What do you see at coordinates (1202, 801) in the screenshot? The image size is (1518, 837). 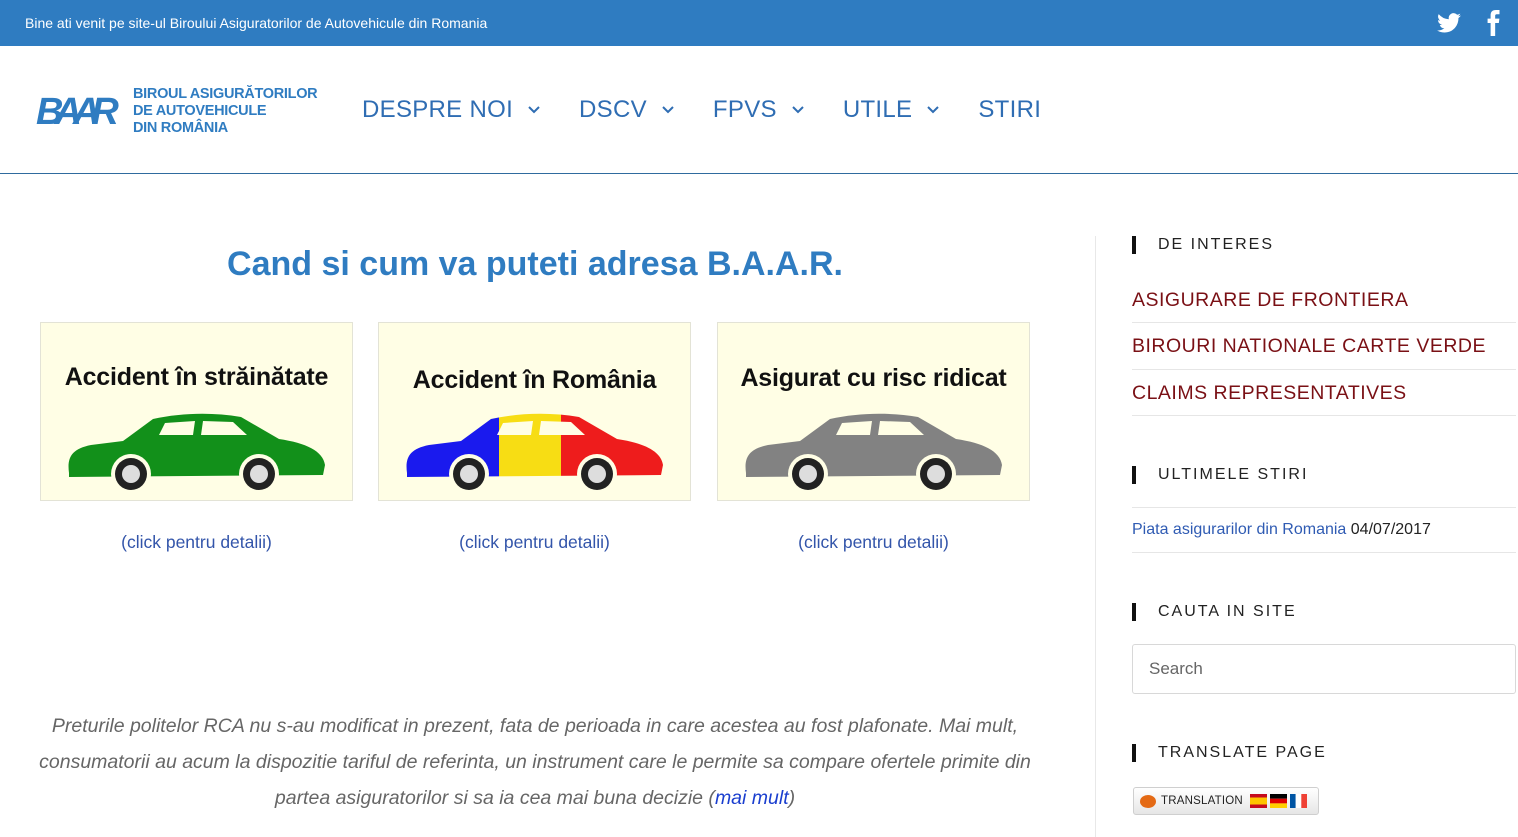 I see `translate-label: TRANSLATION` at bounding box center [1202, 801].